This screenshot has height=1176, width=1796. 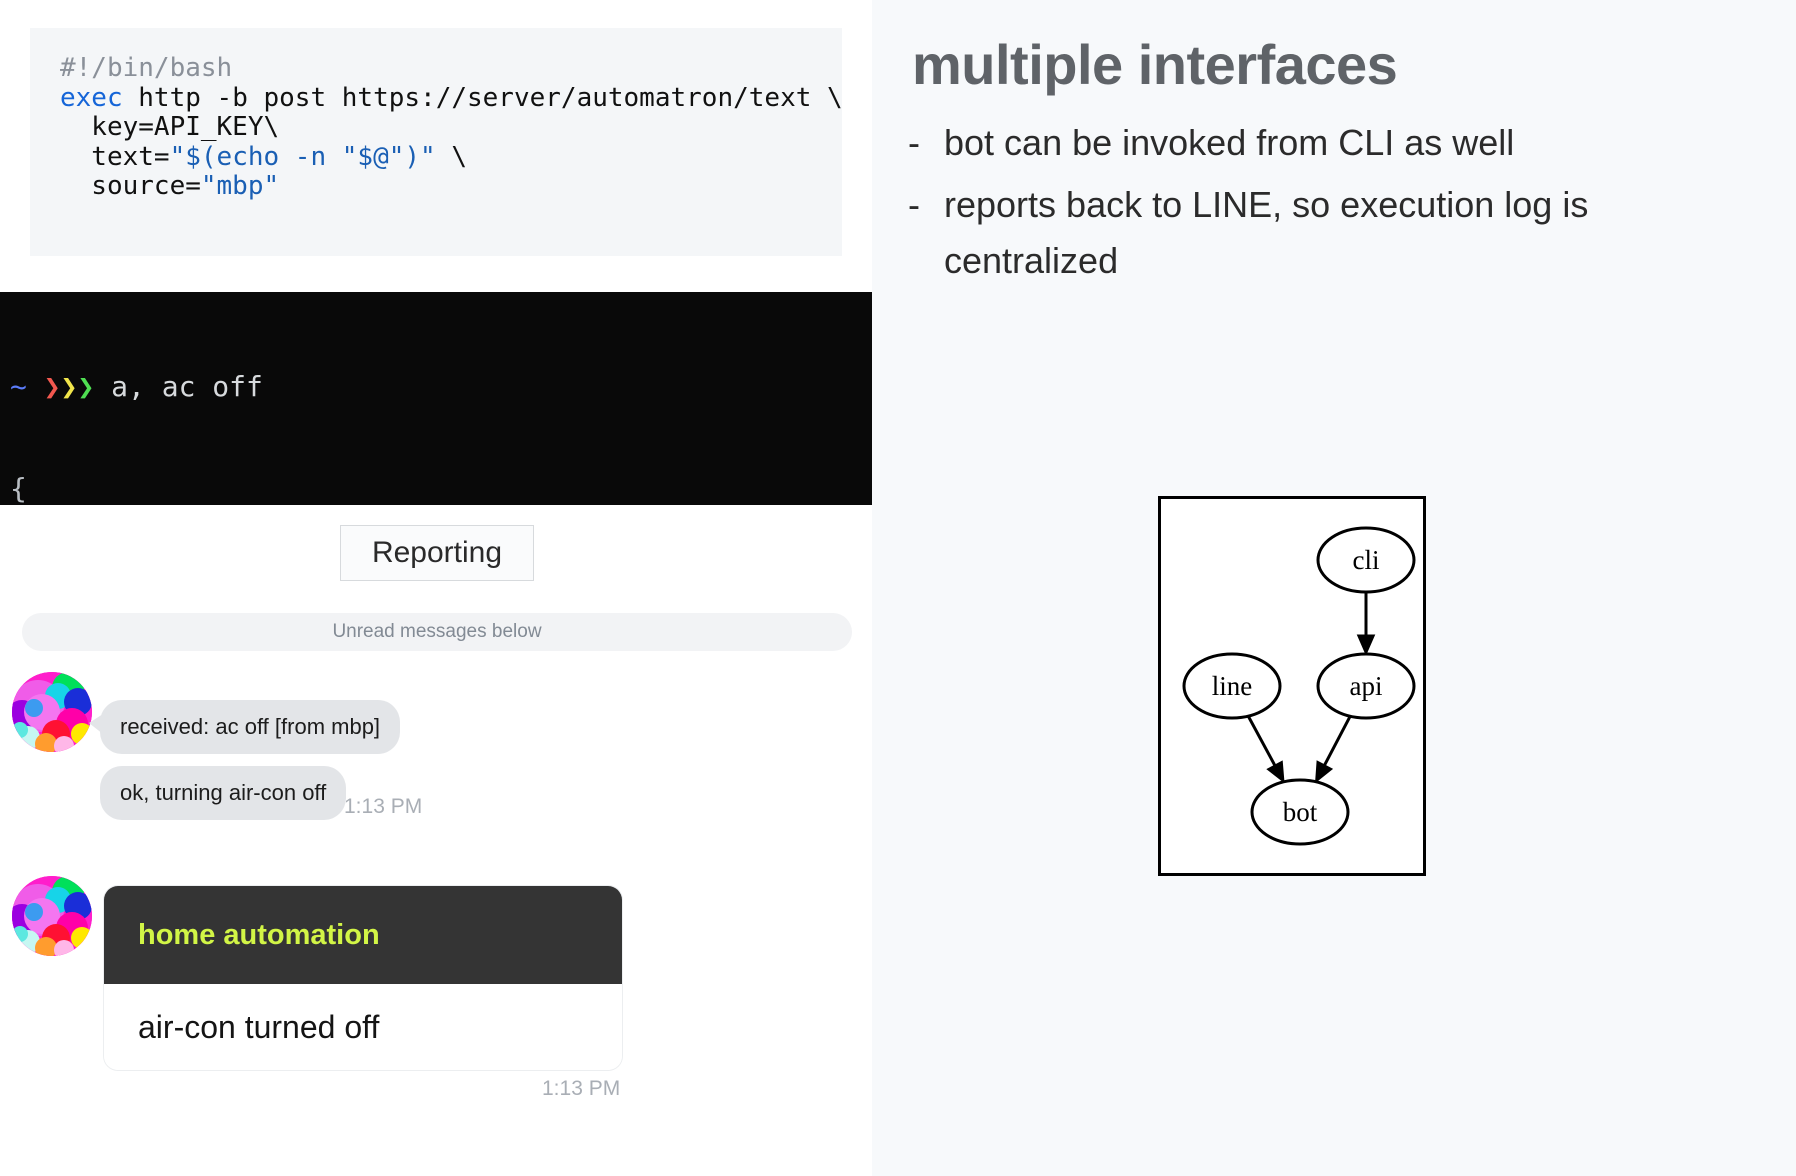 I want to click on reporting-label: Reporting, so click(x=437, y=552).